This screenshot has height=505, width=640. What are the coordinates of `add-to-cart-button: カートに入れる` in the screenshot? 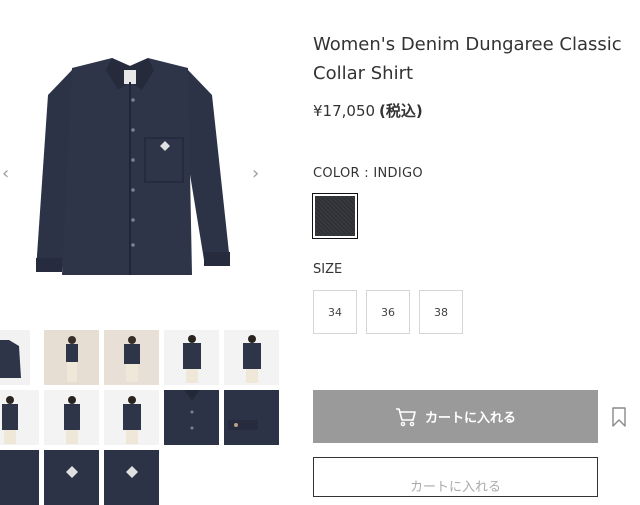 It's located at (455, 416).